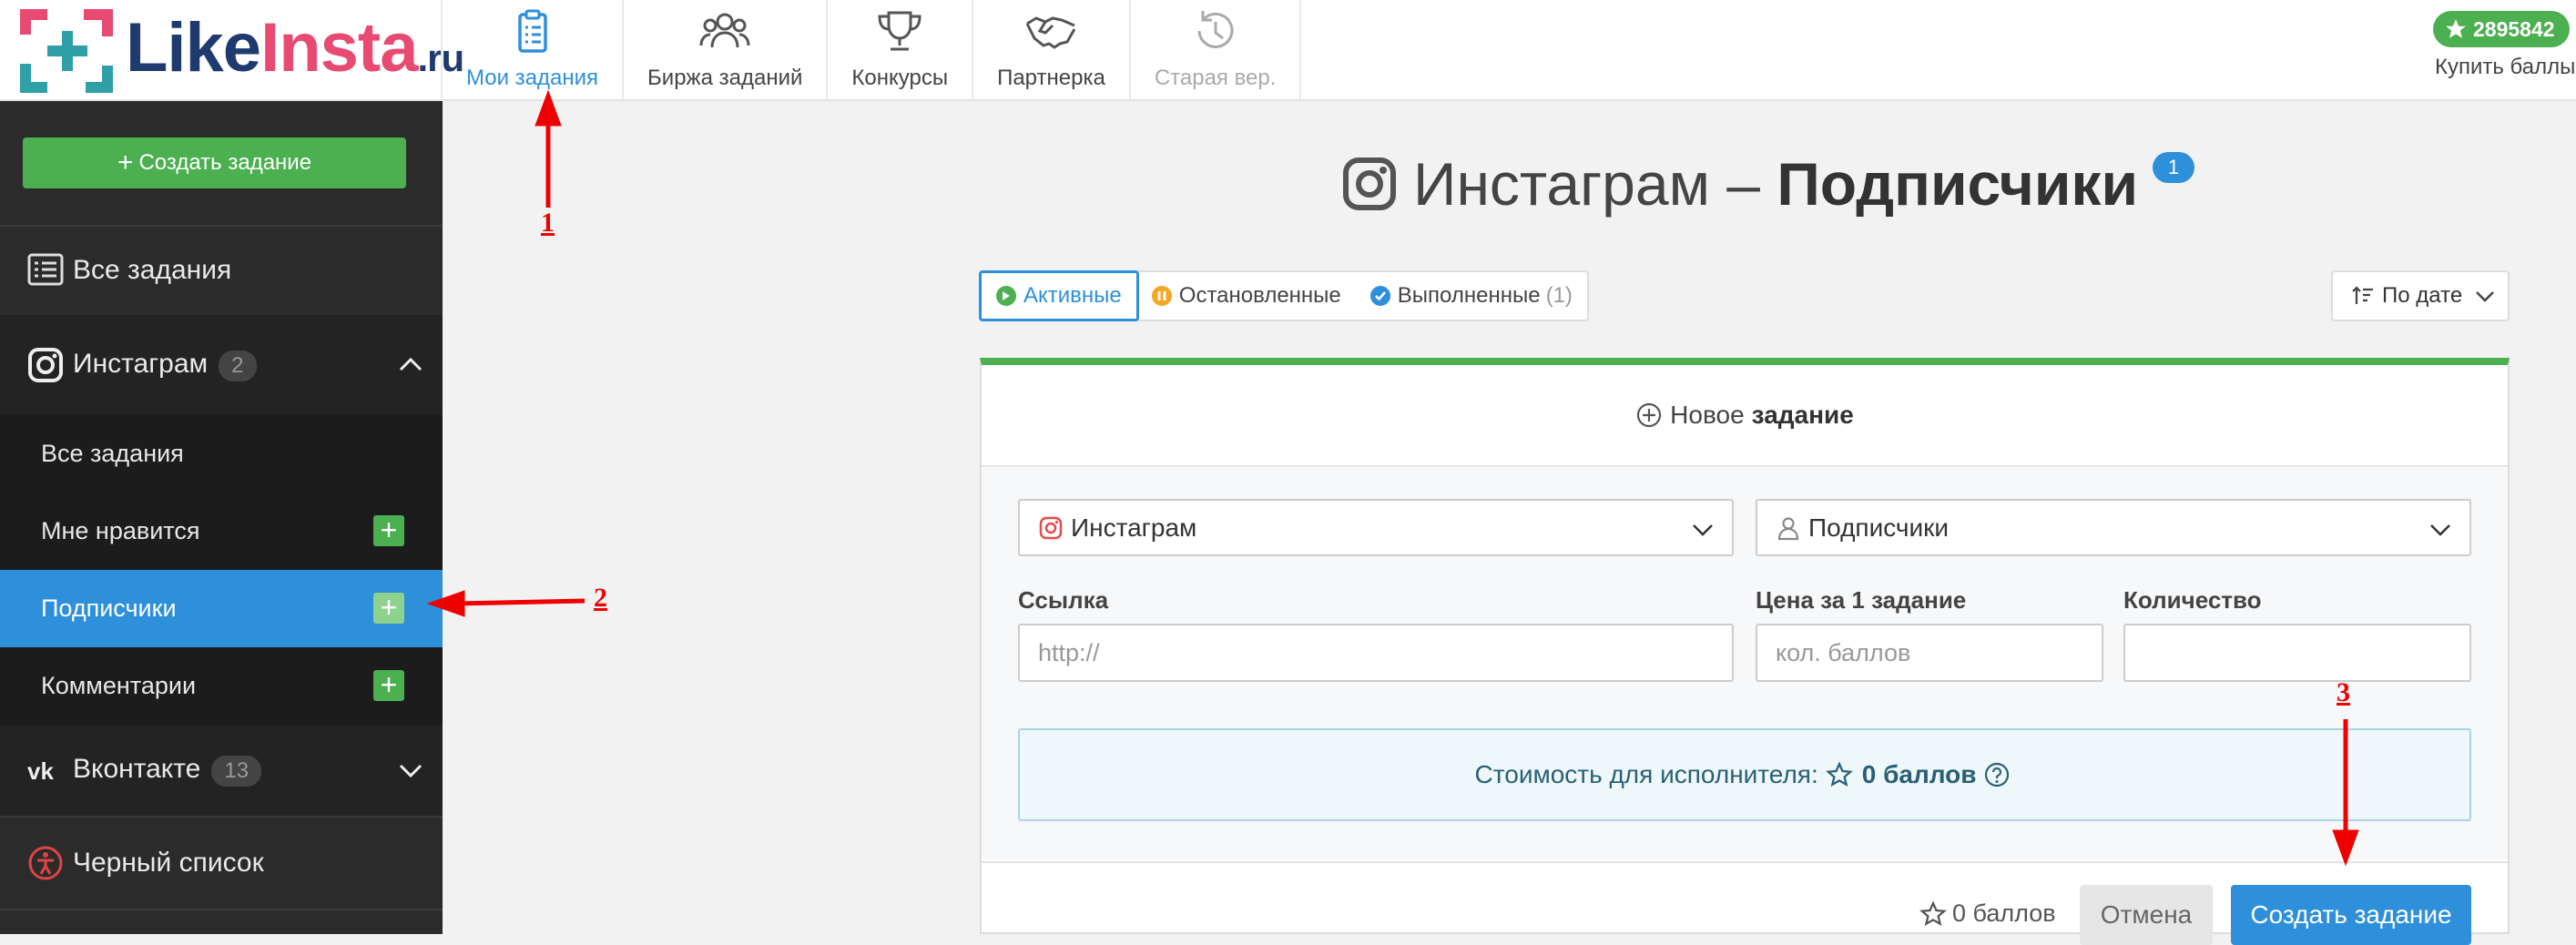 The width and height of the screenshot is (2576, 945). Describe the element at coordinates (125, 162) in the screenshot. I see `plus-icon: +` at that location.